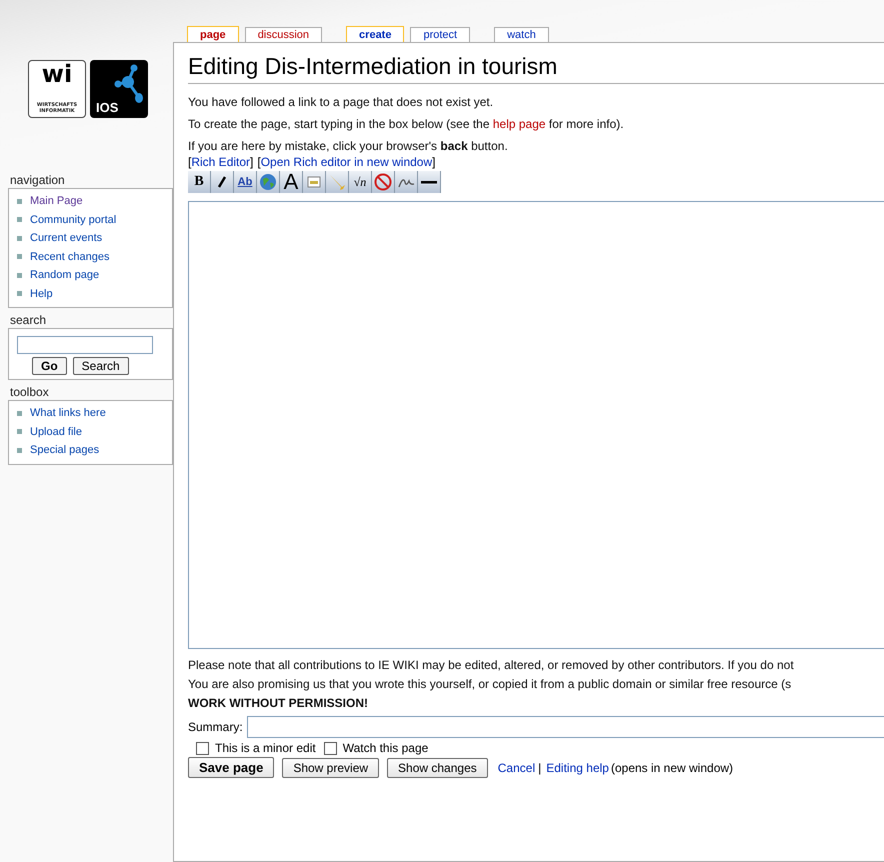  What do you see at coordinates (70, 256) in the screenshot?
I see `sidebar-link: Recent changes` at bounding box center [70, 256].